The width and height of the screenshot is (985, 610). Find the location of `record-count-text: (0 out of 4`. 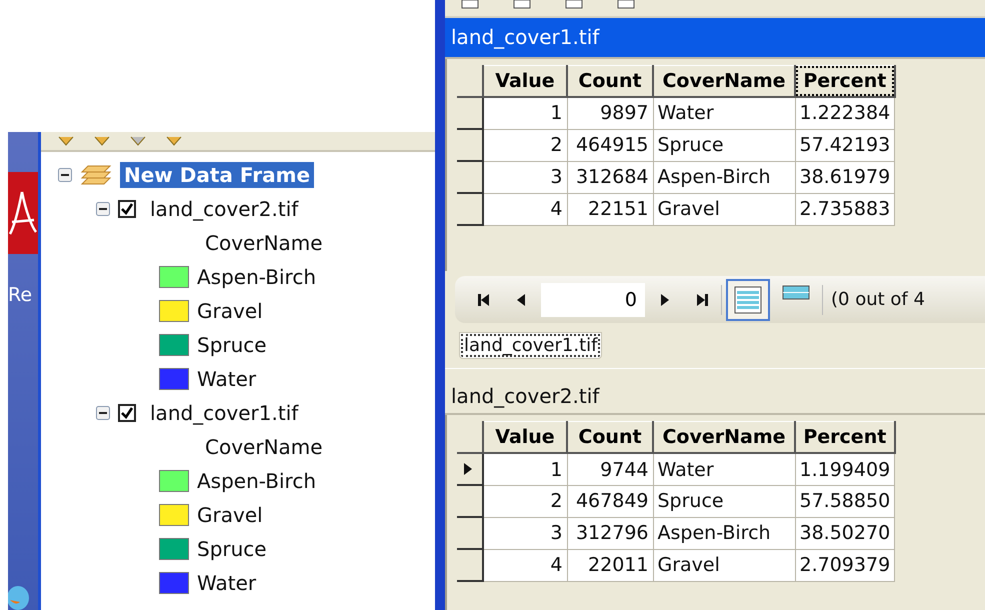

record-count-text: (0 out of 4 is located at coordinates (878, 299).